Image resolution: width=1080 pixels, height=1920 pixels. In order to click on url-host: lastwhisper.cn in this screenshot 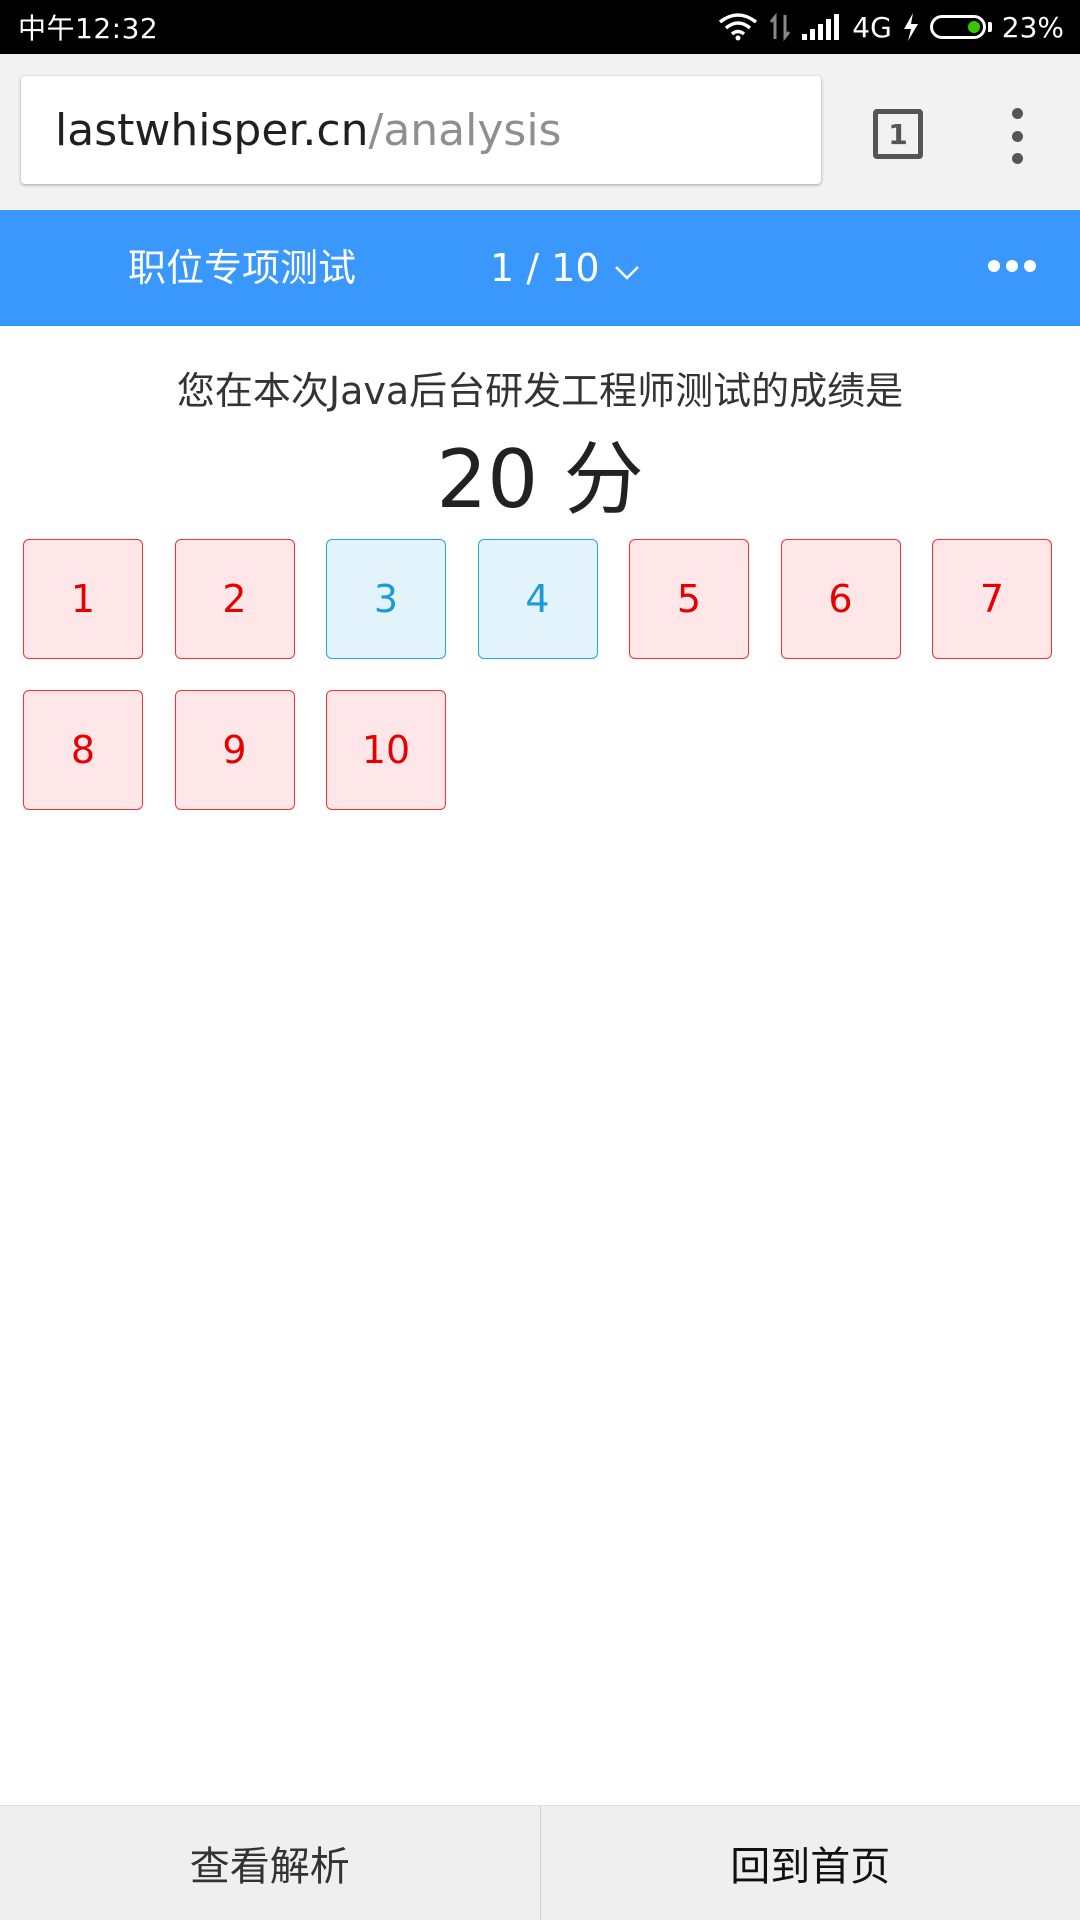, I will do `click(212, 130)`.